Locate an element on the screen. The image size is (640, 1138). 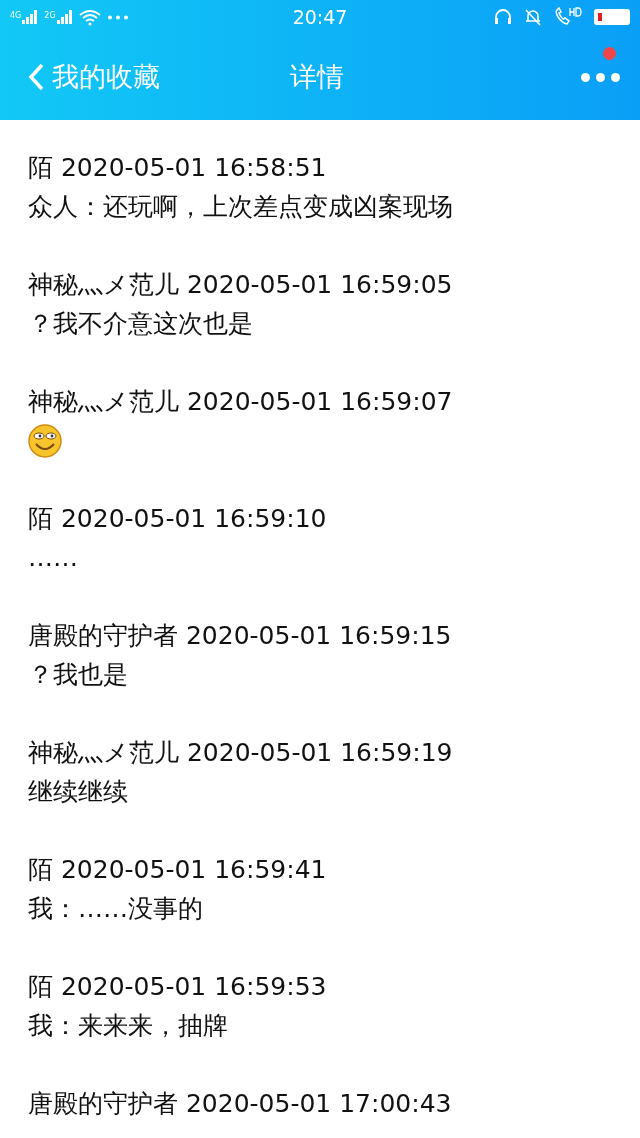
message-header: 神秘灬メ范儿 2020-05-01 16:59:05 is located at coordinates (241, 285).